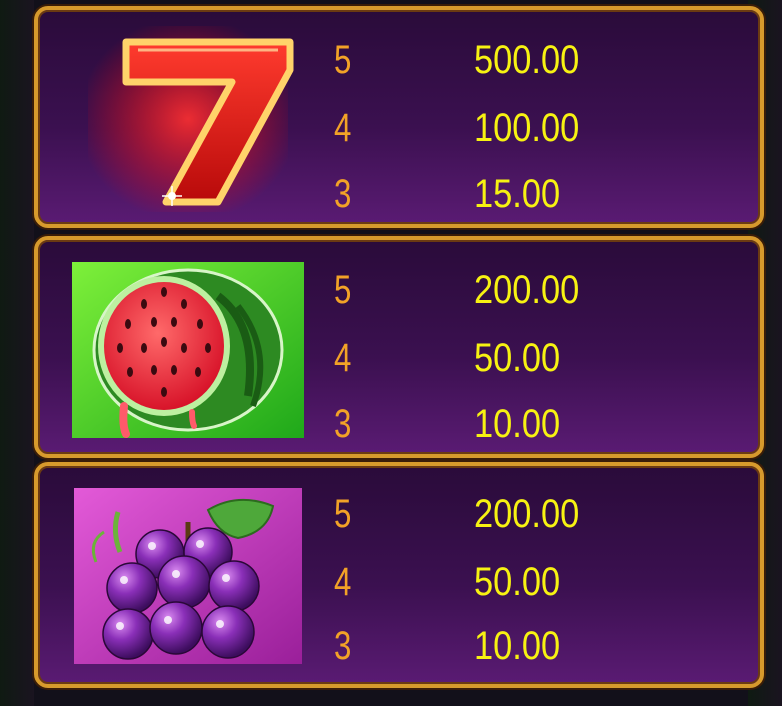  I want to click on seven-icon, so click(188, 119).